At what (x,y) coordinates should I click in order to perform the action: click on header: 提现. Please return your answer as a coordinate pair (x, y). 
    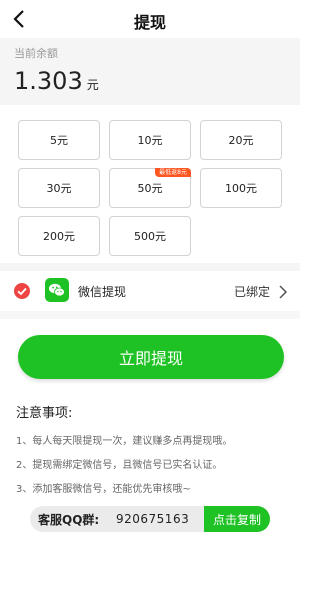
    Looking at the image, I should click on (150, 19).